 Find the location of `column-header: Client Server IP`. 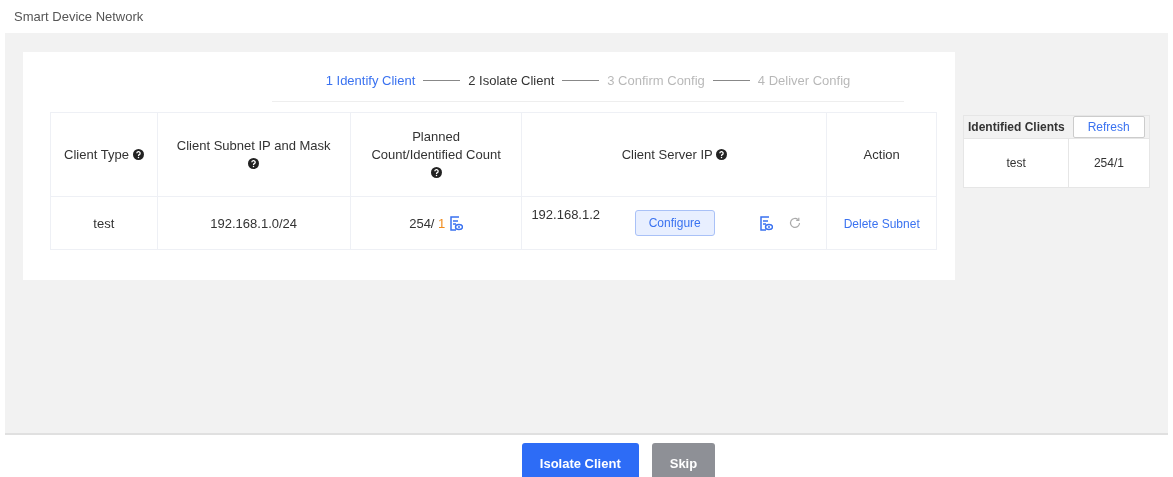

column-header: Client Server IP is located at coordinates (667, 154).